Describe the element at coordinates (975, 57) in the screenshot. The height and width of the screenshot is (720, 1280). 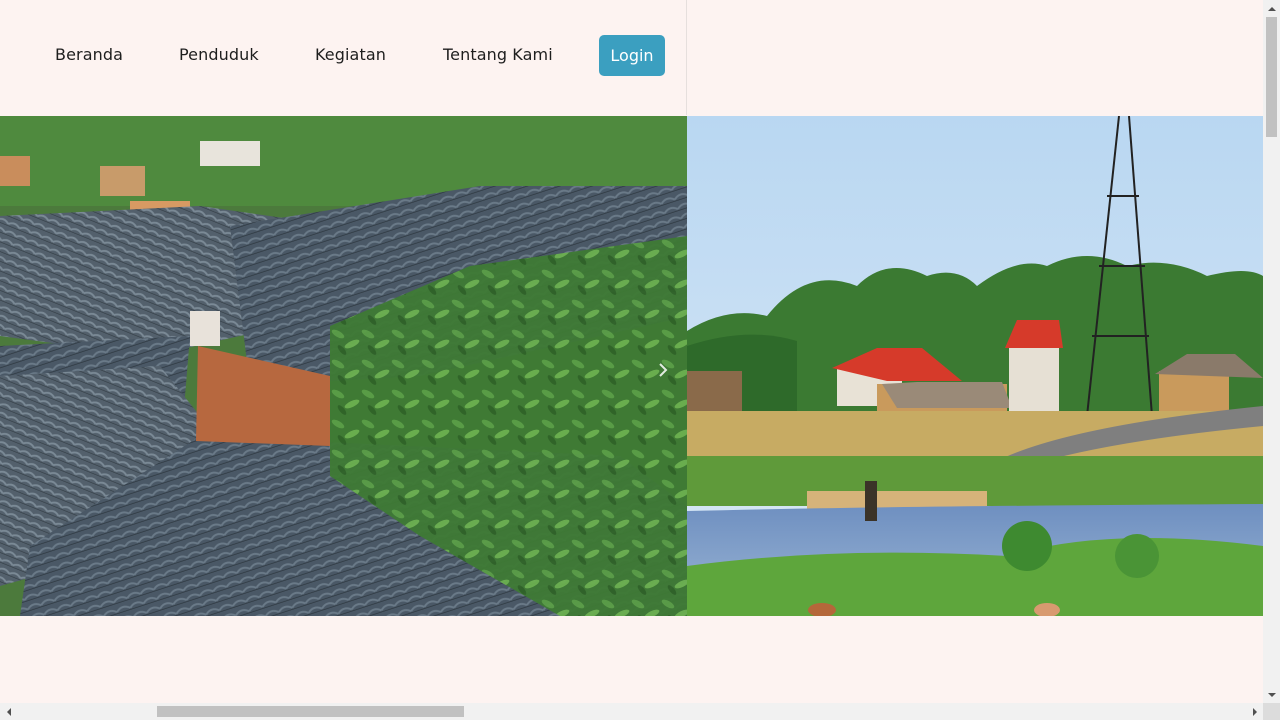
I see `header-blank-area` at that location.